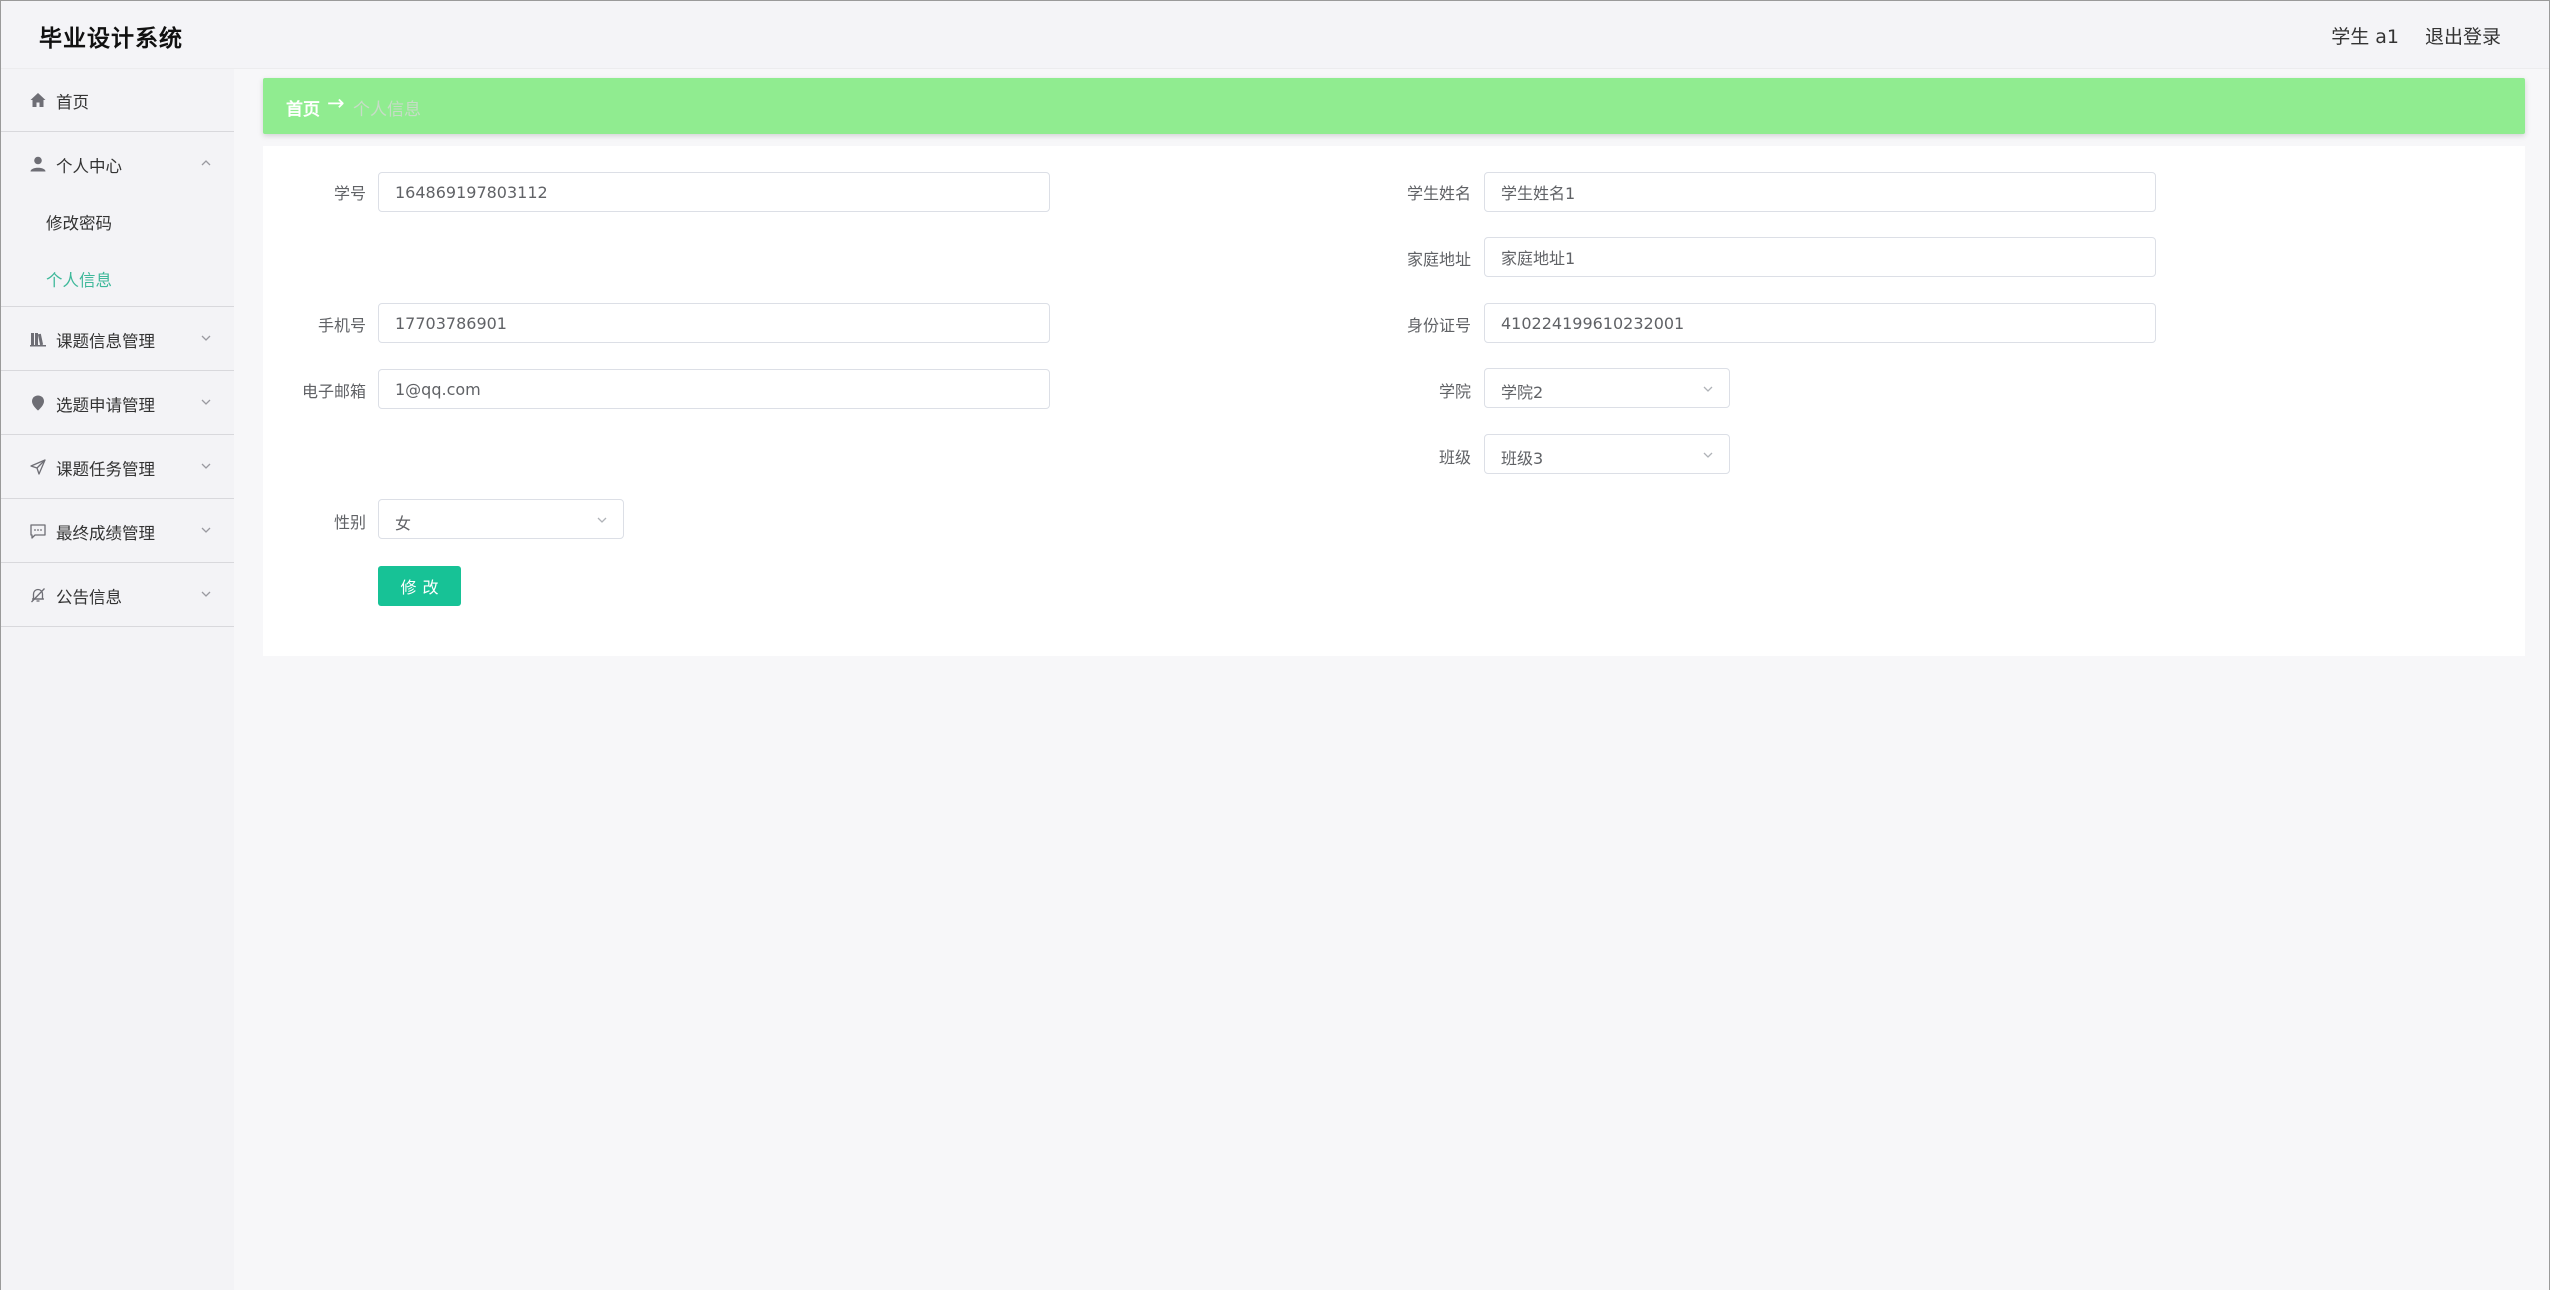 This screenshot has height=1290, width=2550. I want to click on id-card-input, so click(1820, 323).